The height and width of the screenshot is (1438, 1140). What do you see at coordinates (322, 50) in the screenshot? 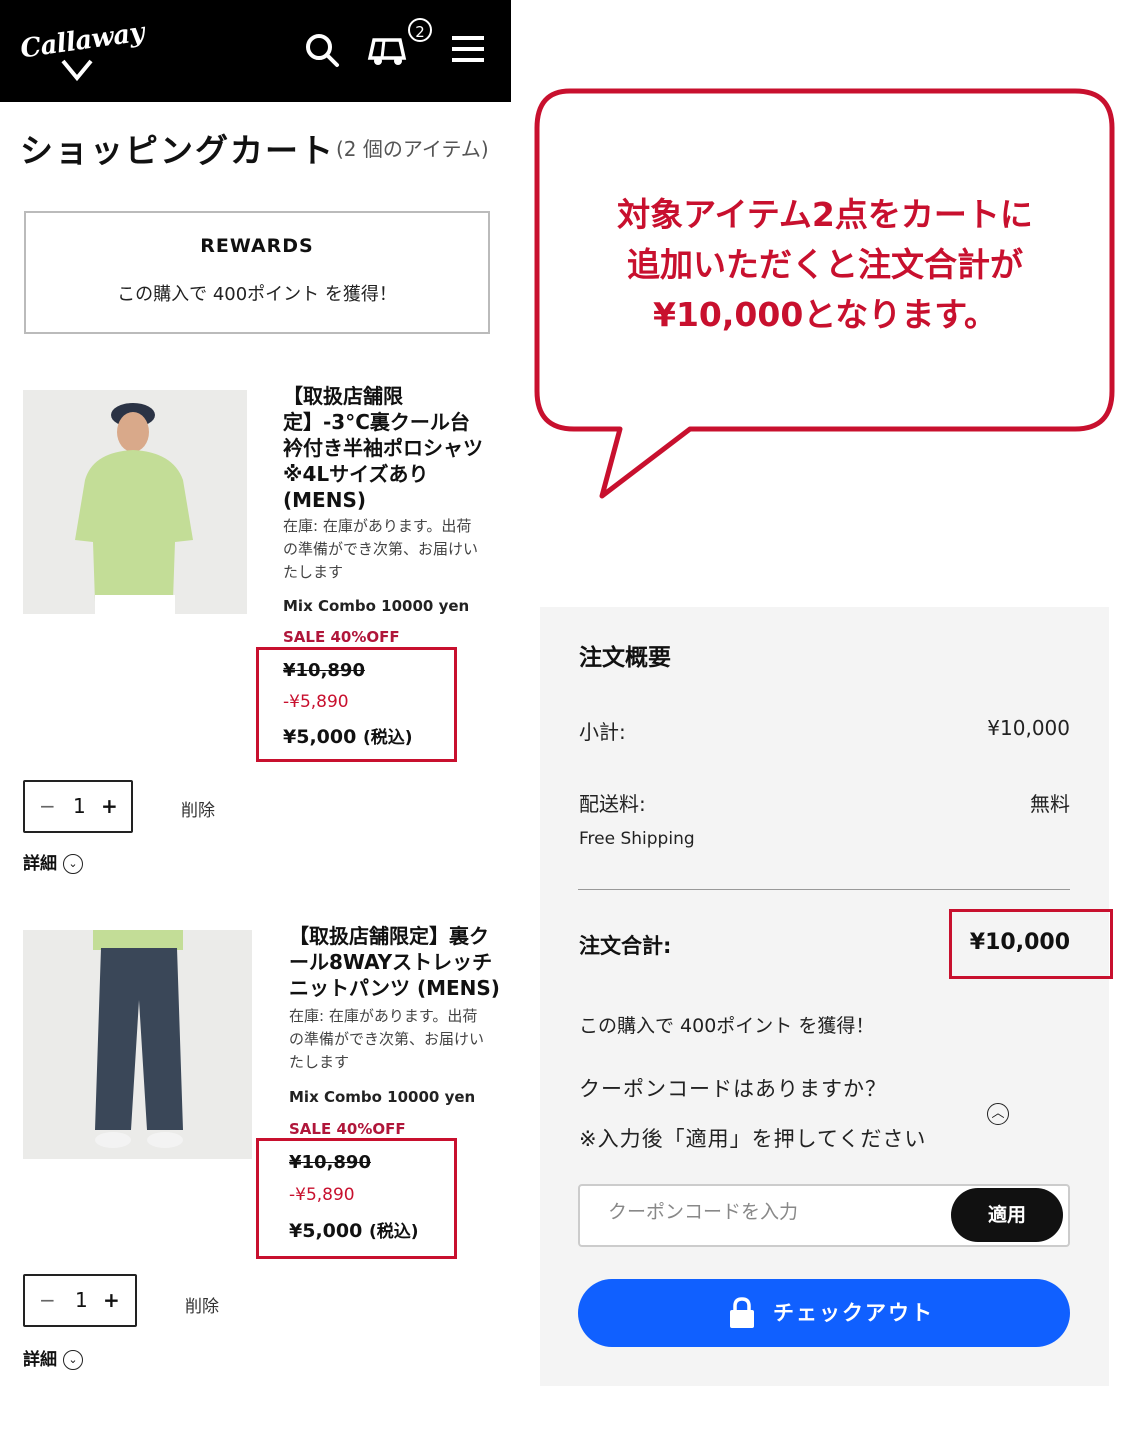
I see `search-icon` at bounding box center [322, 50].